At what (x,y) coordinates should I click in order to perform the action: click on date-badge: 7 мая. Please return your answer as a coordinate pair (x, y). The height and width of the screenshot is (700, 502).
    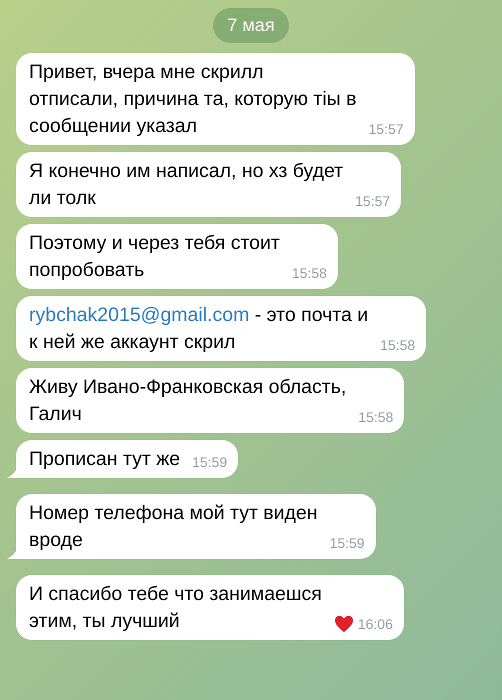
    Looking at the image, I should click on (251, 25).